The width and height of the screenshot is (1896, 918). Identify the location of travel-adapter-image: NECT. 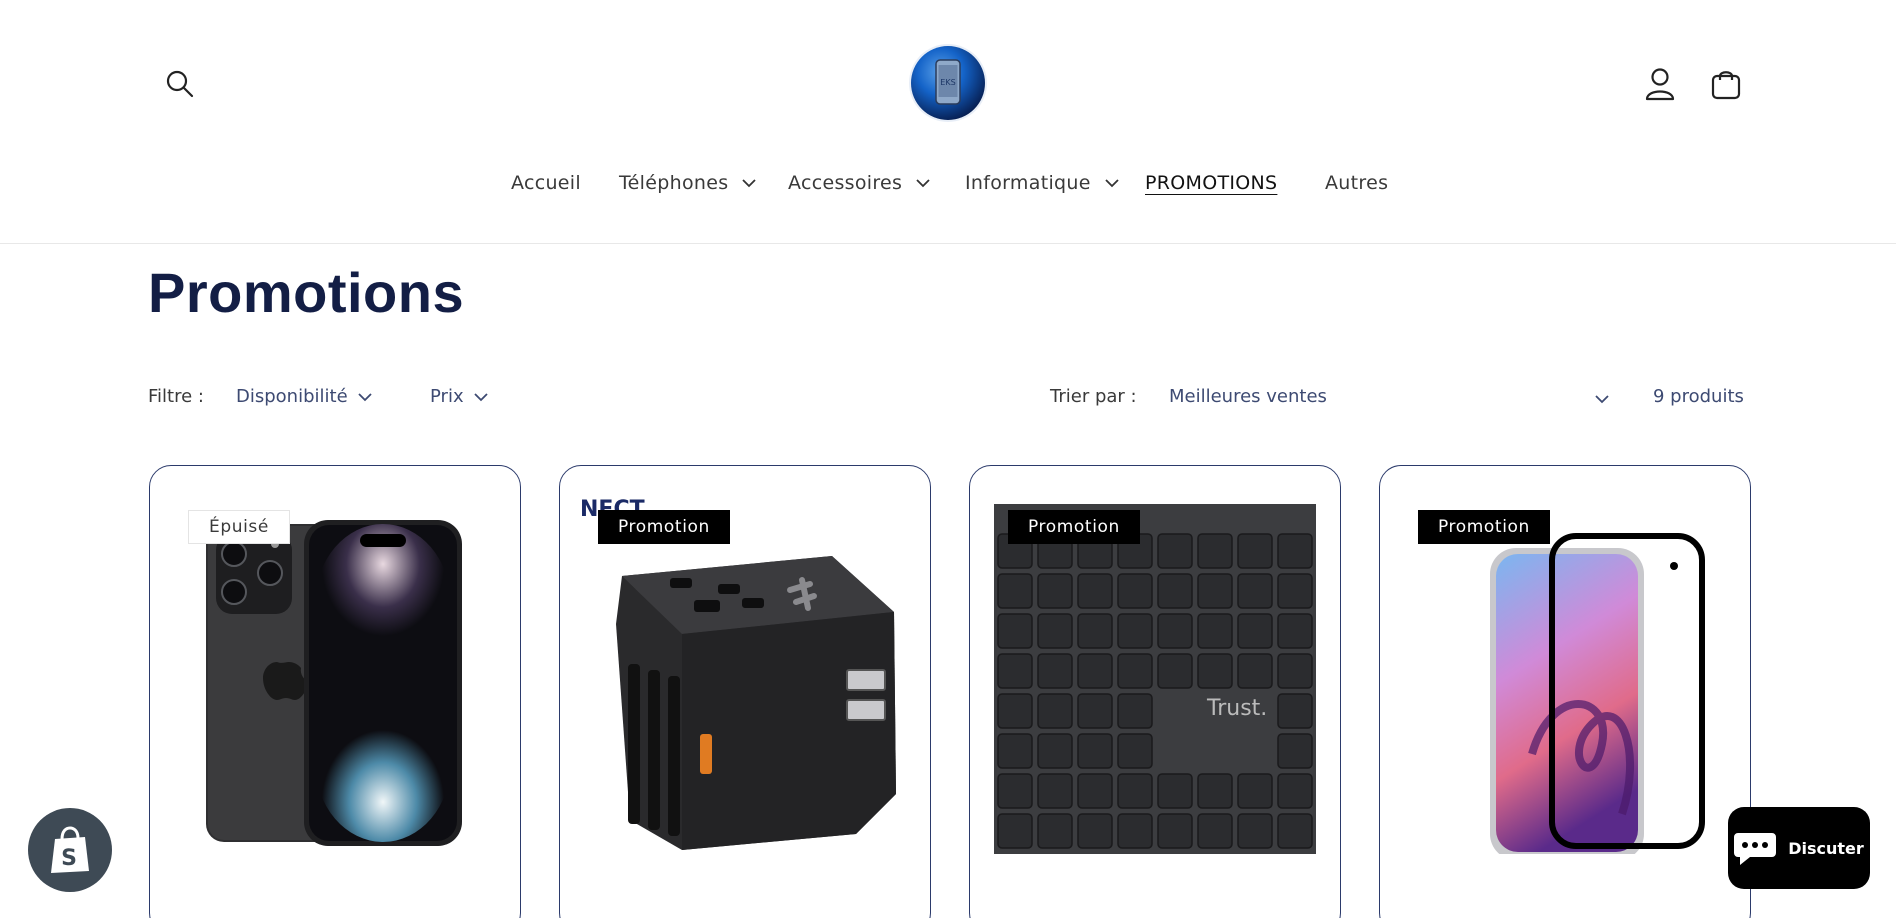
(739, 673).